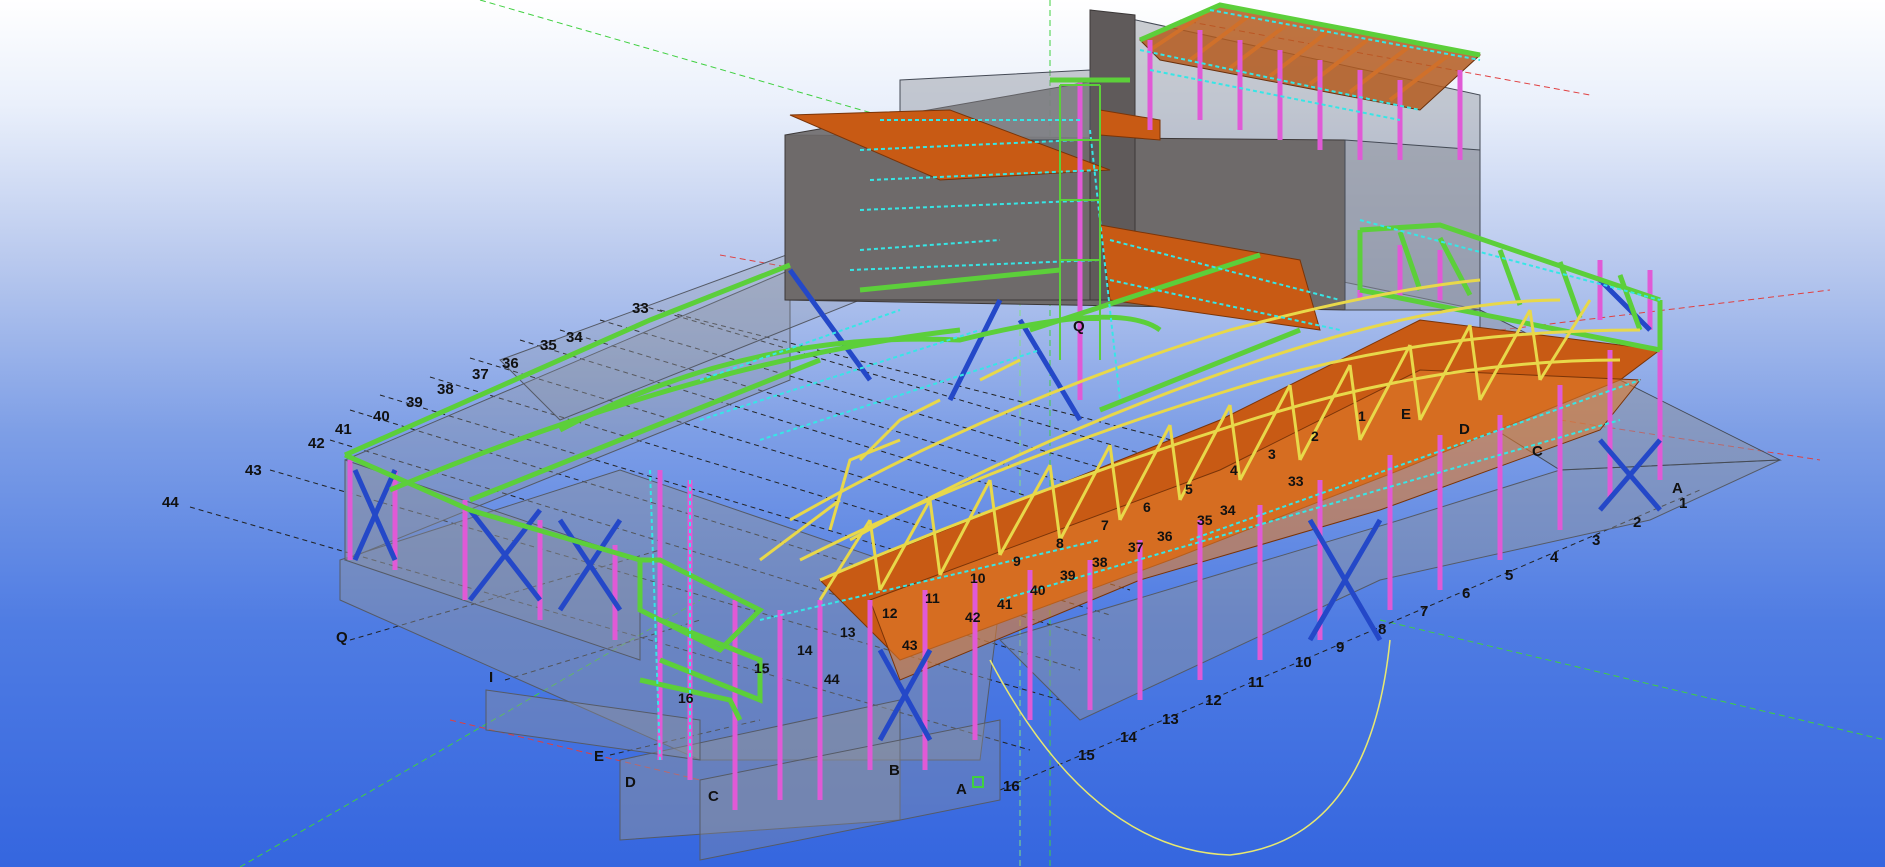 Image resolution: width=1885 pixels, height=867 pixels. Describe the element at coordinates (713, 796) in the screenshot. I see `grid-label-C-left: C` at that location.